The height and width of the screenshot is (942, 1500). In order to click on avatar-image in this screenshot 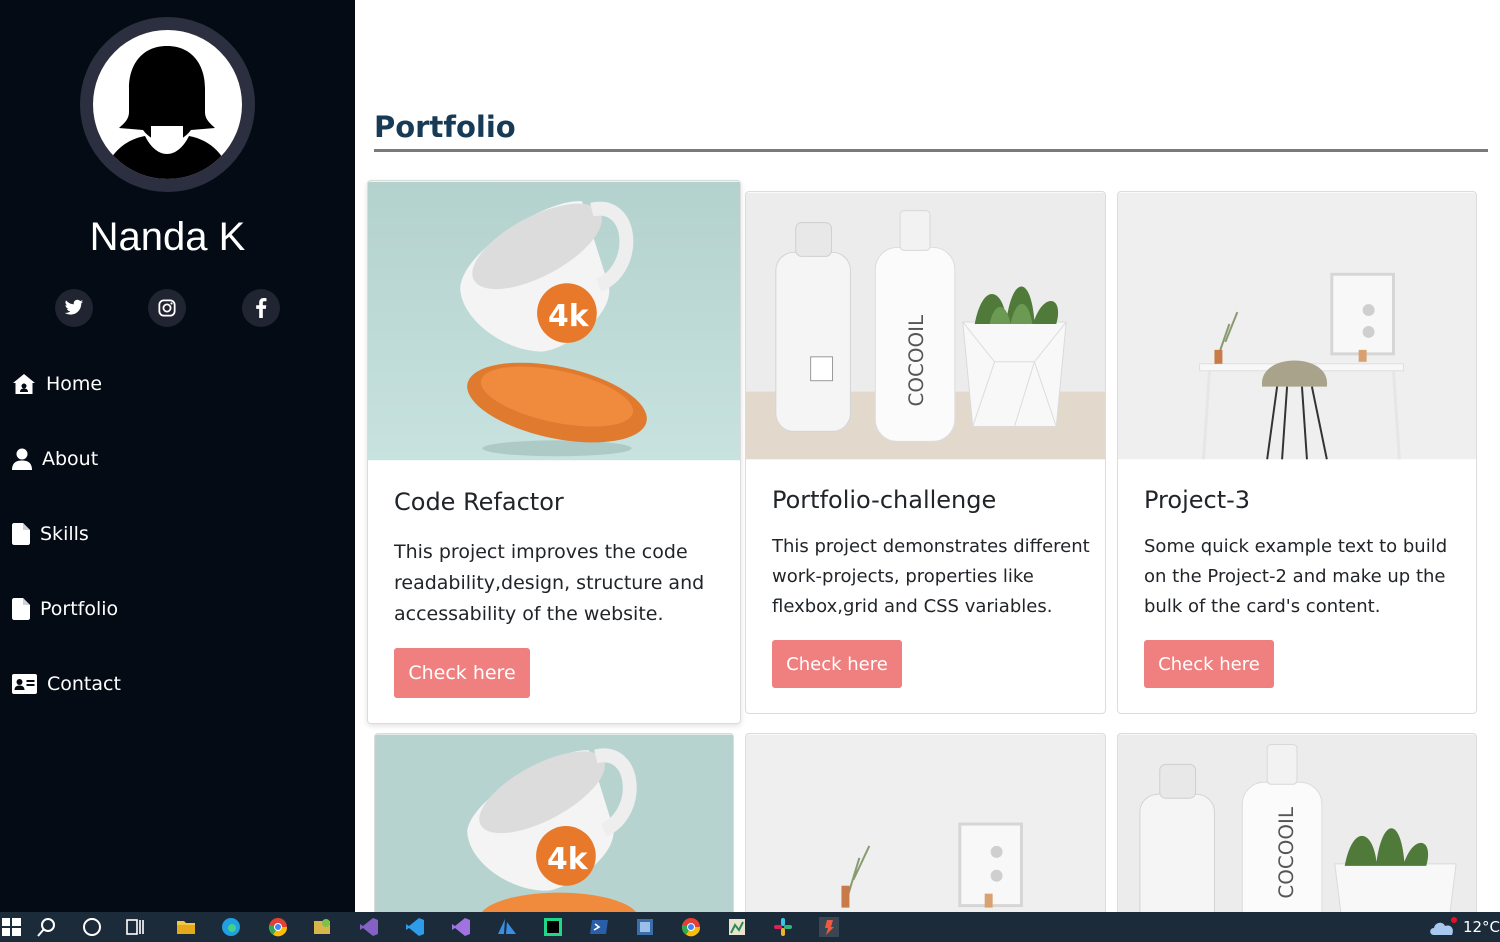, I will do `click(167, 104)`.